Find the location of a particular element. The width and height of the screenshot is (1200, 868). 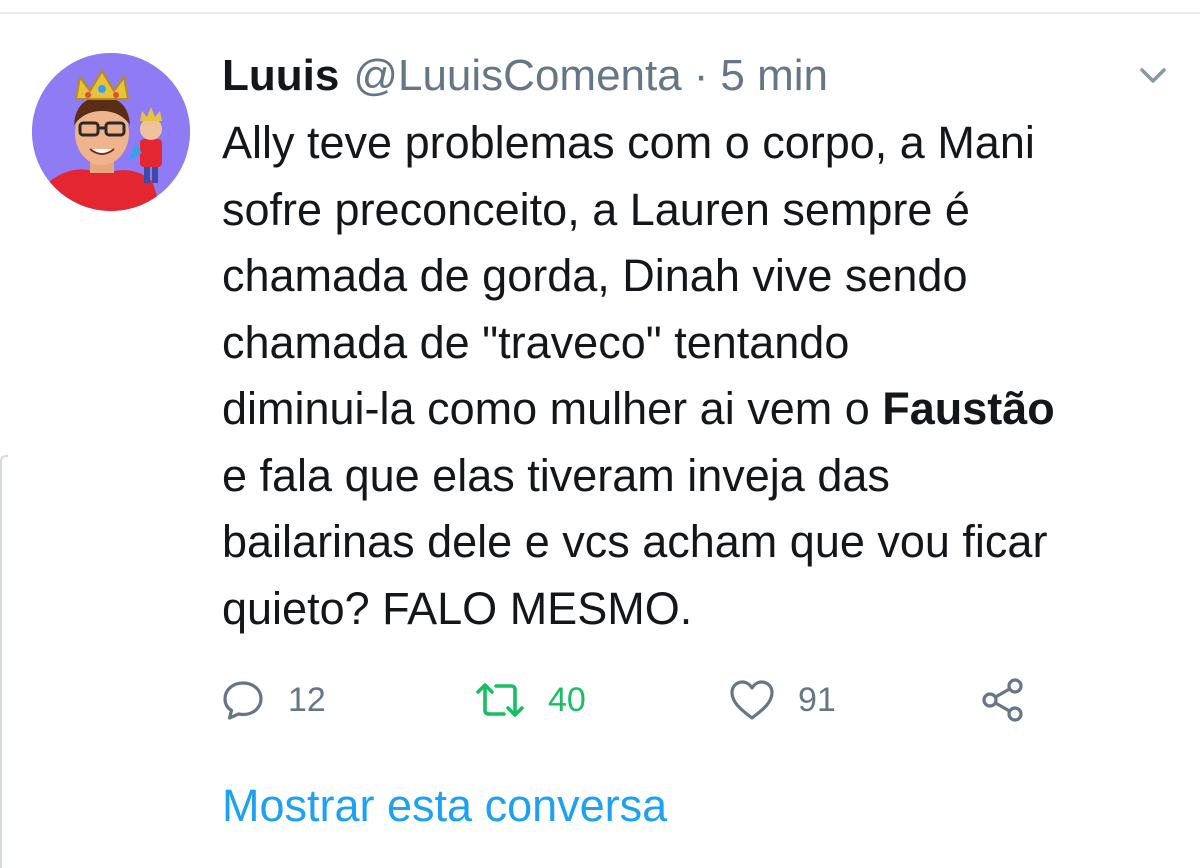

share-button is located at coordinates (1003, 700).